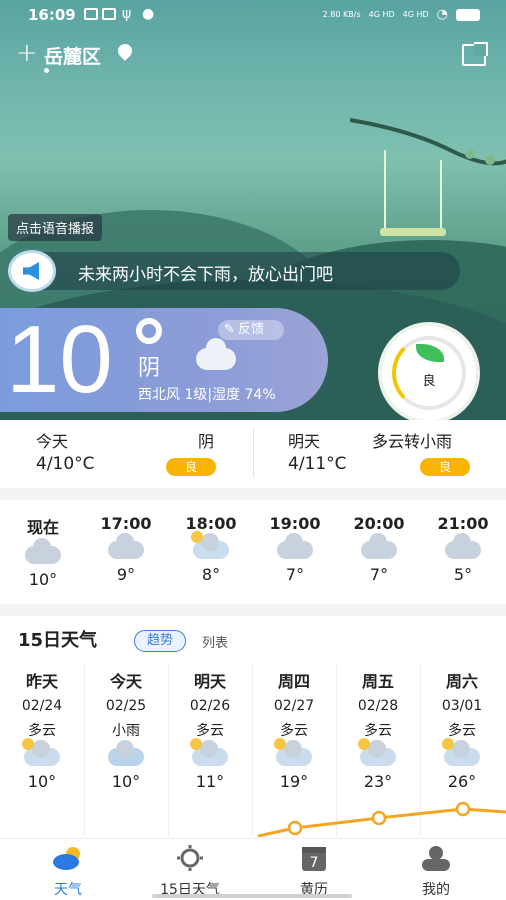 This screenshot has height=900, width=506. What do you see at coordinates (126, 753) in the screenshot?
I see `light-rain-icon` at bounding box center [126, 753].